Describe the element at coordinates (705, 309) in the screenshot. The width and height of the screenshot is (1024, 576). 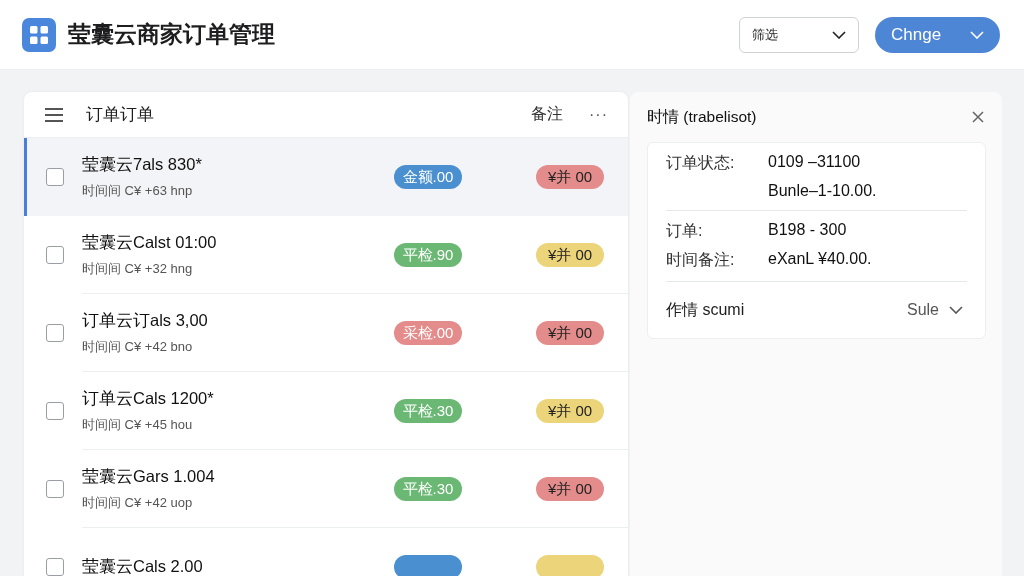
I see `footer-label: 作情 scumi` at that location.